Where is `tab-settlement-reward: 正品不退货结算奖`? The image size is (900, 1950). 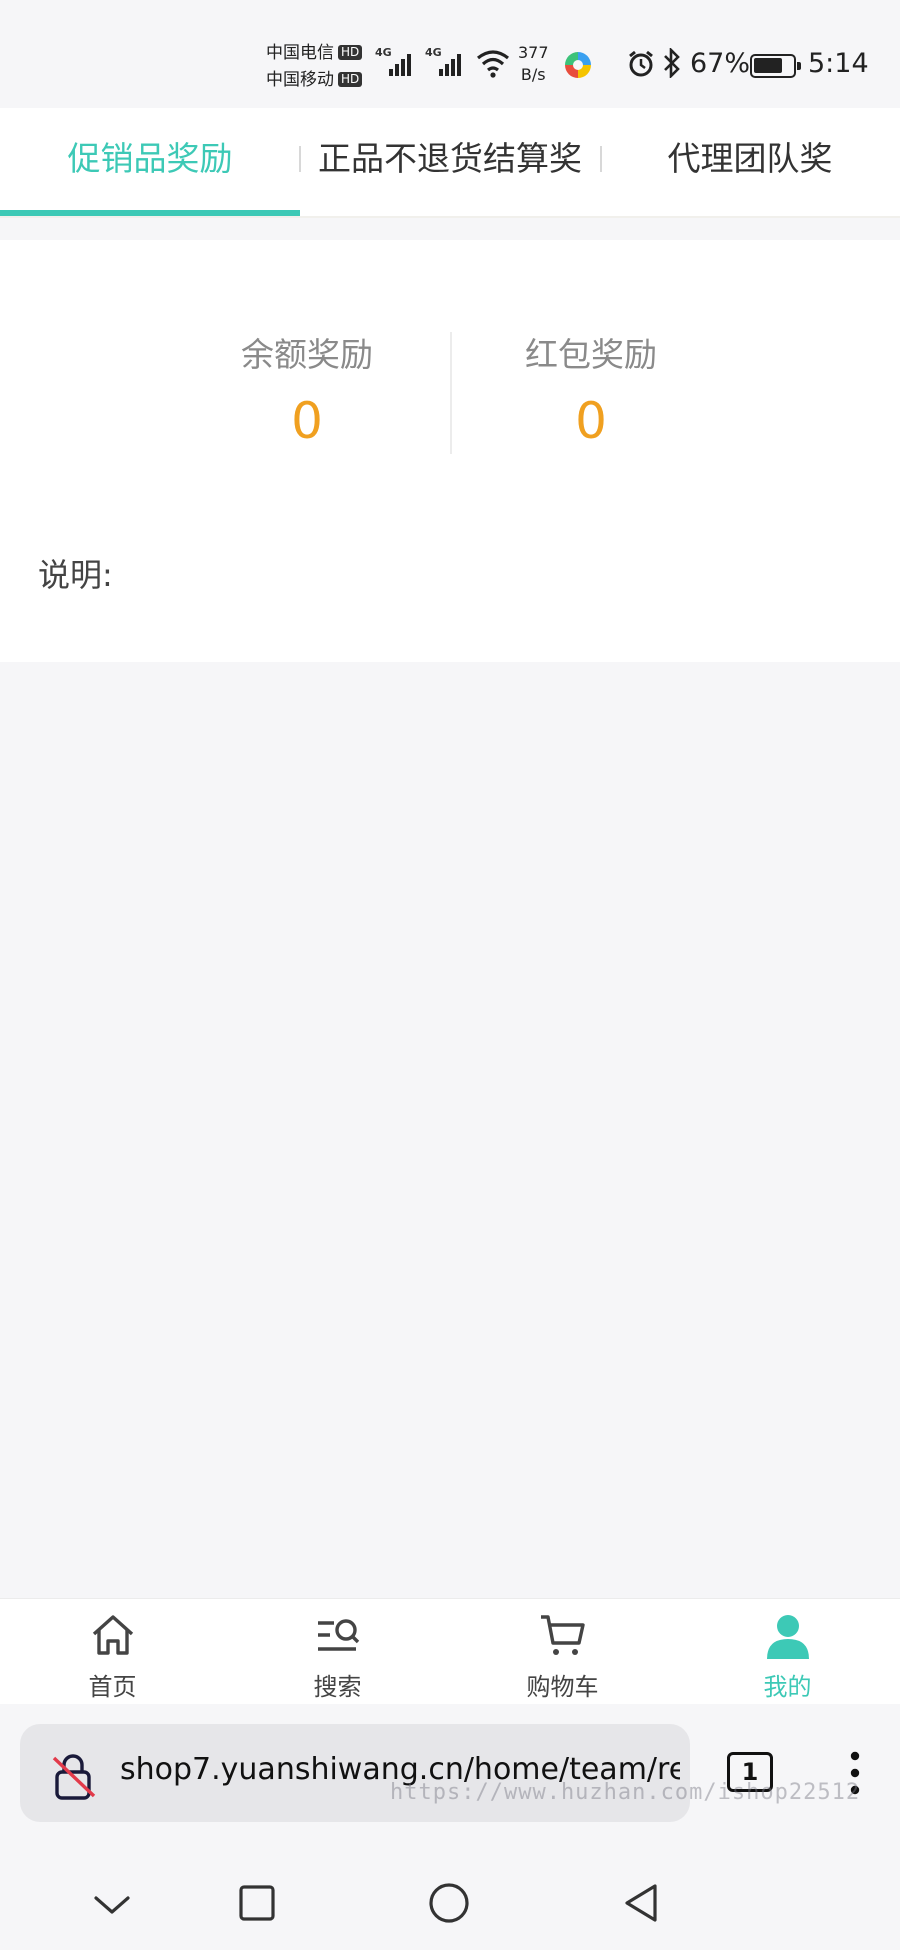
tab-settlement-reward: 正品不退货结算奖 is located at coordinates (450, 162).